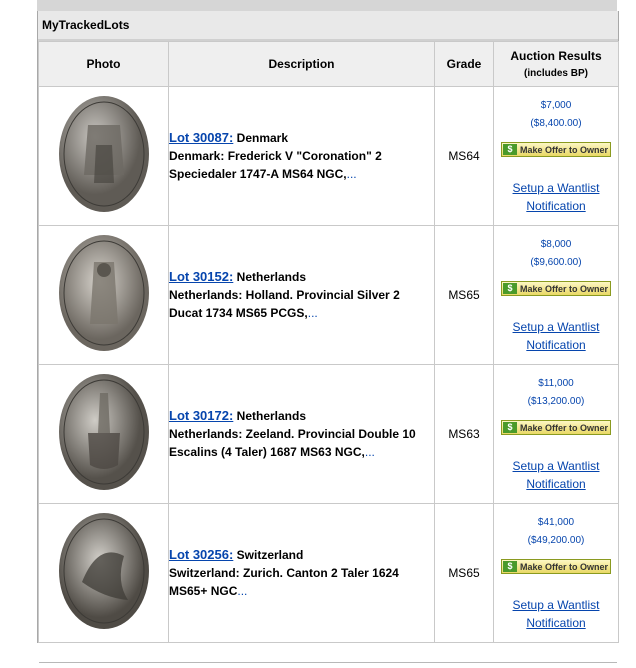  I want to click on lot-link: Lot 30172:, so click(201, 415).